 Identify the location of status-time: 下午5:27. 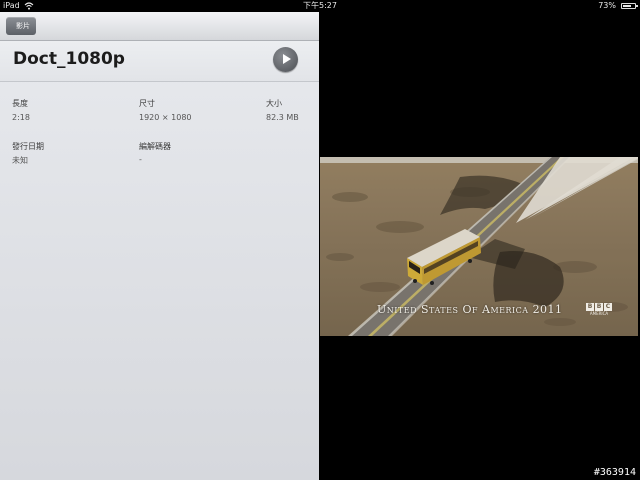
(320, 5).